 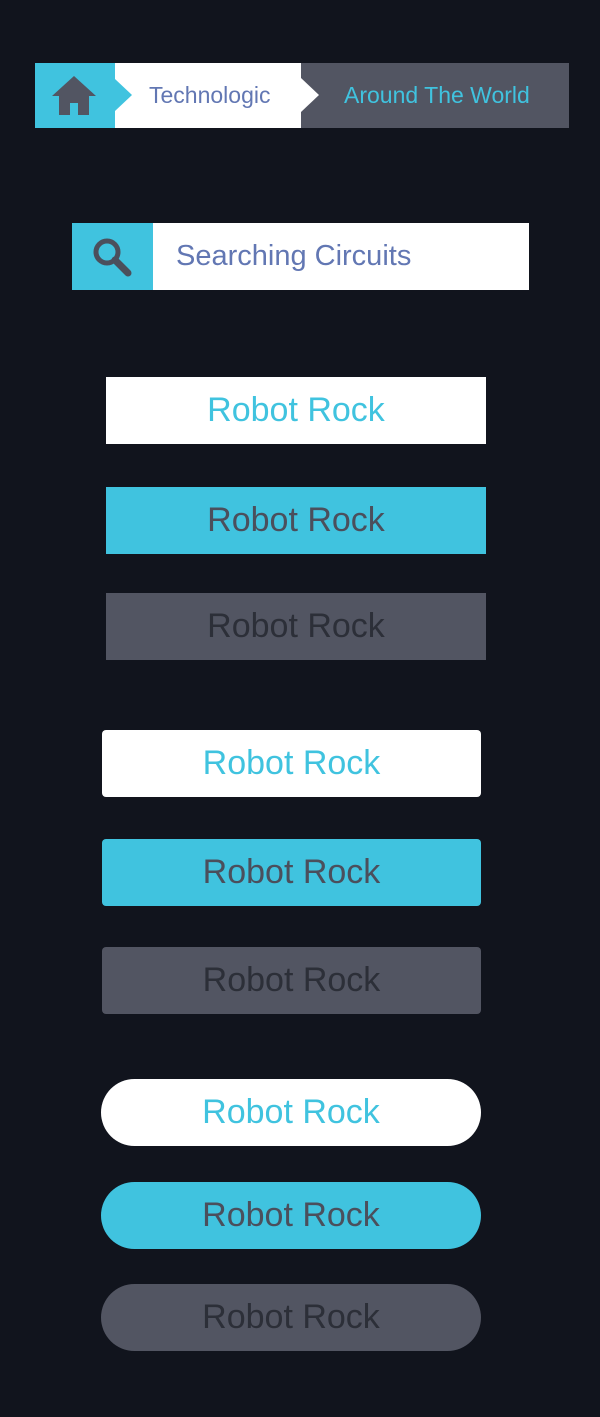 What do you see at coordinates (291, 1317) in the screenshot?
I see `robot-rock-button-pill-gray: Robot Rock` at bounding box center [291, 1317].